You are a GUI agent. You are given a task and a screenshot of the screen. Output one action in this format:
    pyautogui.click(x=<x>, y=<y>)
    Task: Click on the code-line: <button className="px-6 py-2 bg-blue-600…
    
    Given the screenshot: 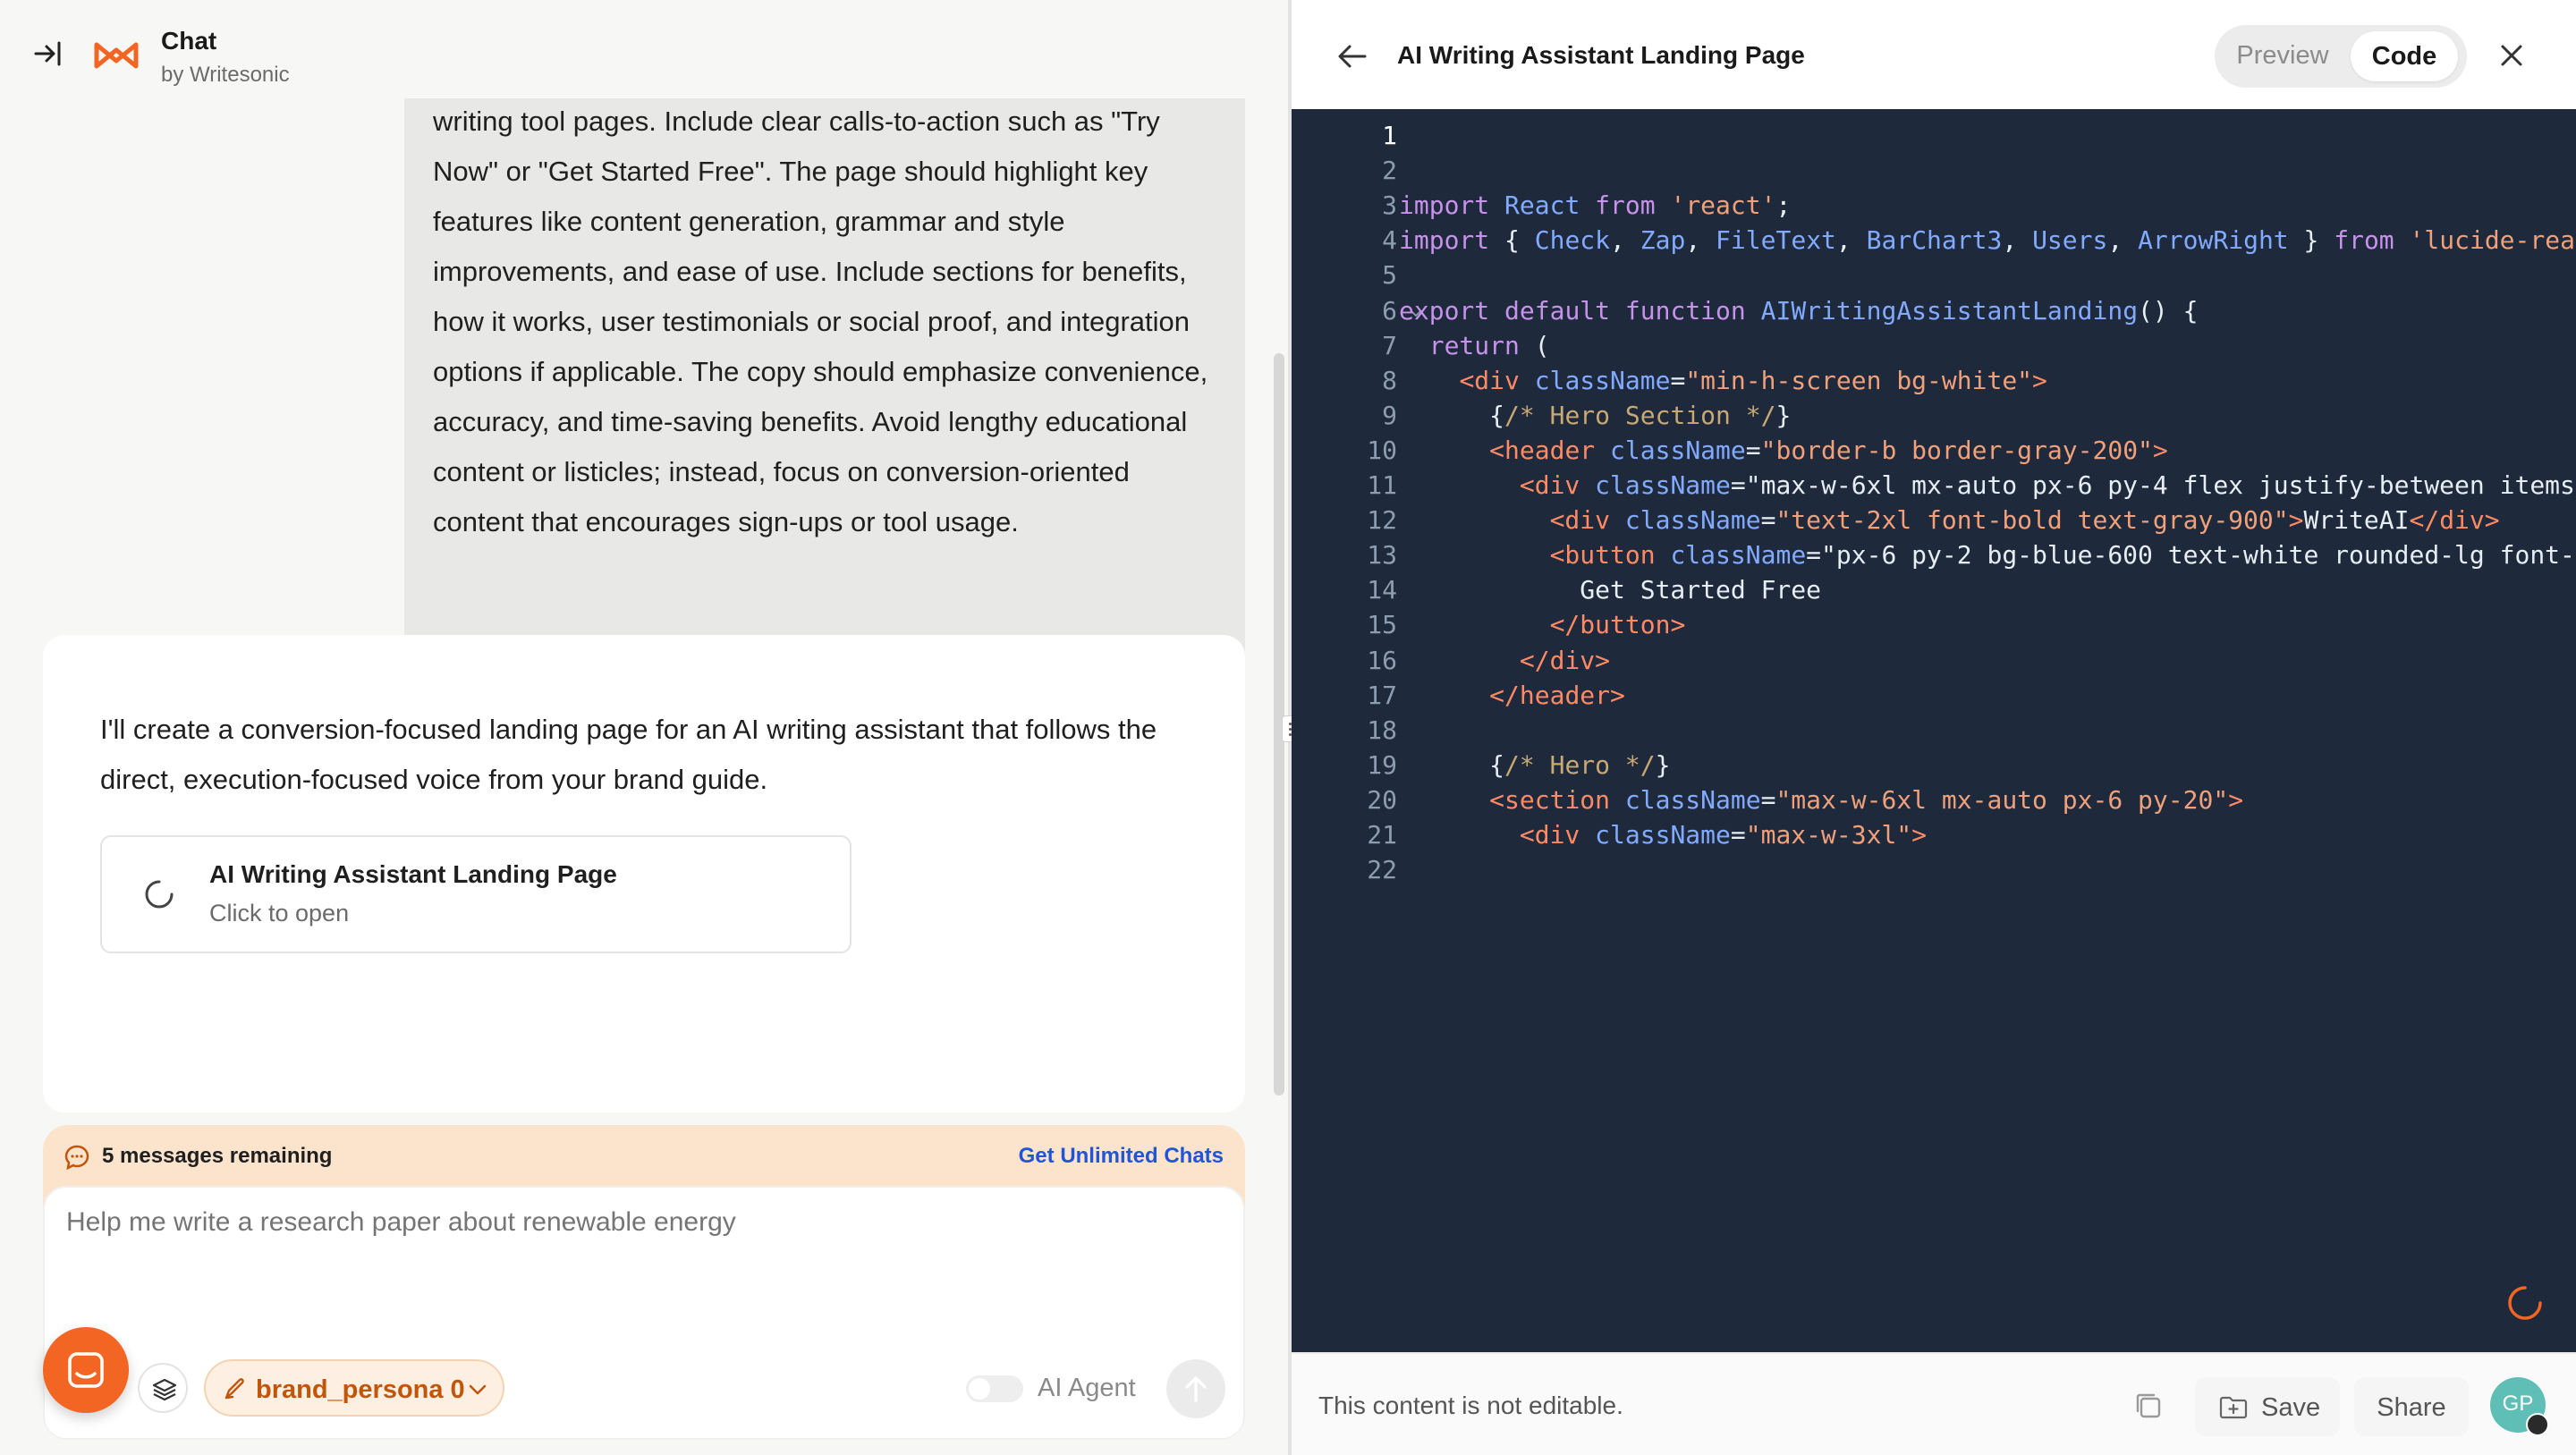 What is the action you would take?
    pyautogui.click(x=2062, y=555)
    